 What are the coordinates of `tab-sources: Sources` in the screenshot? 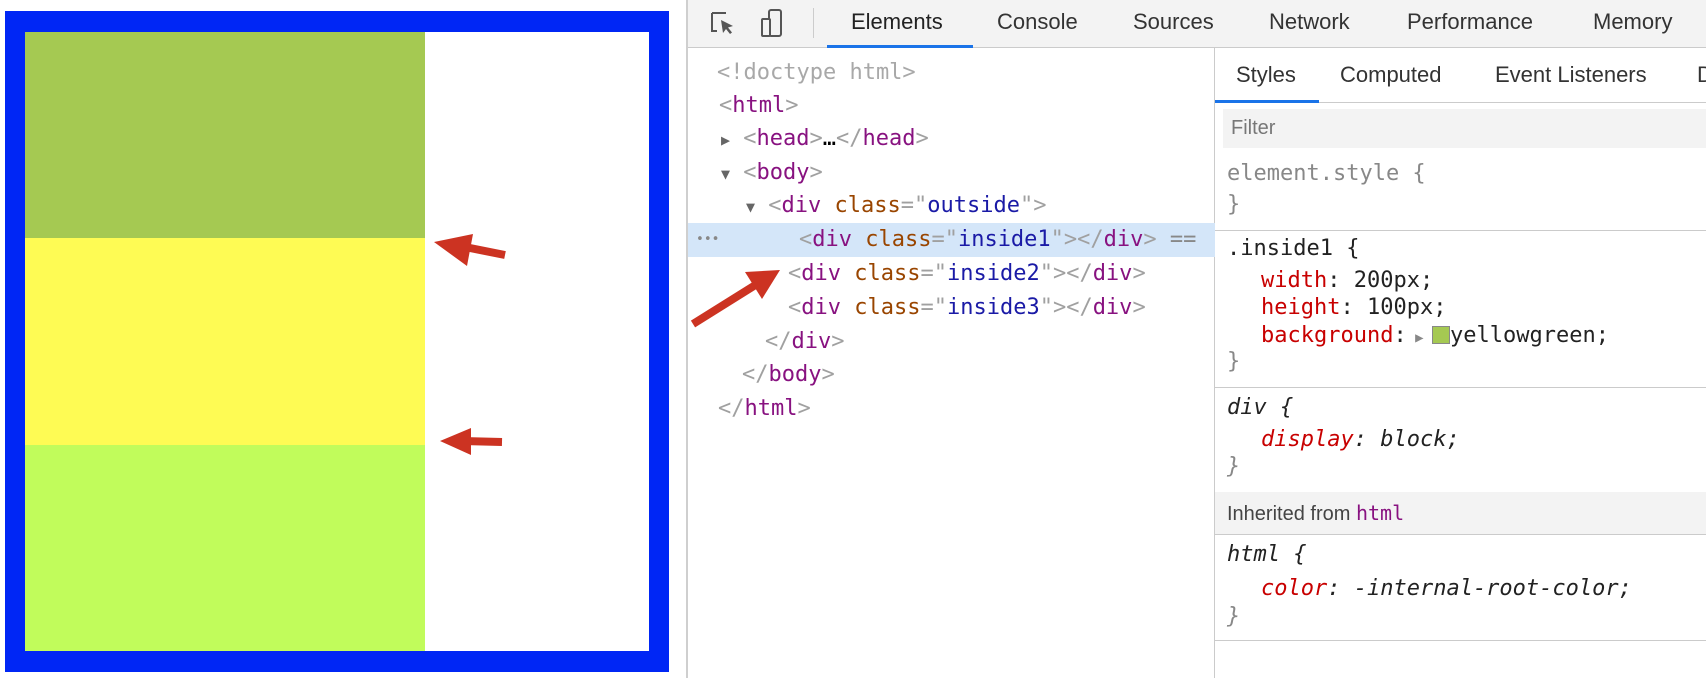 It's located at (1173, 24).